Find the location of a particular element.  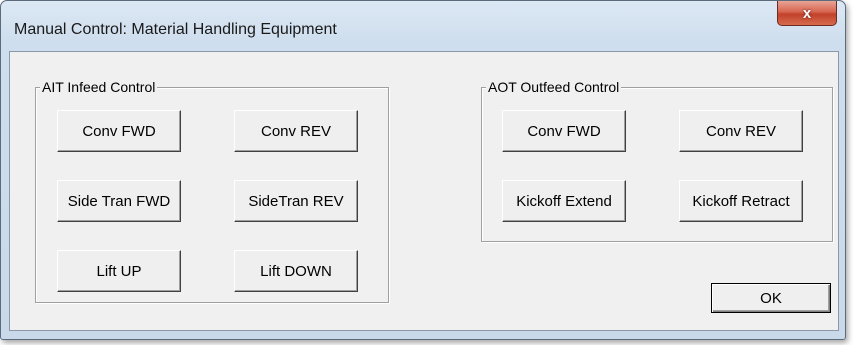

infeed-conv-fwd-button: Conv FWD is located at coordinates (119, 131).